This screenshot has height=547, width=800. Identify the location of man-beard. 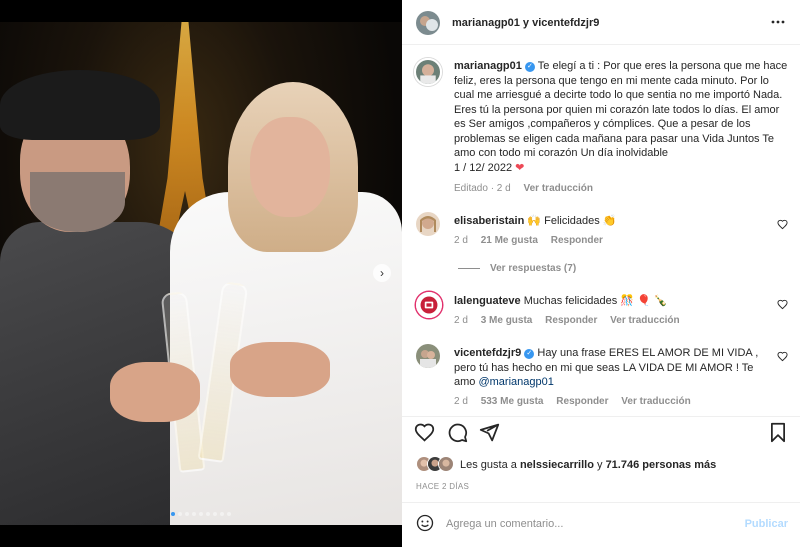
(77, 202).